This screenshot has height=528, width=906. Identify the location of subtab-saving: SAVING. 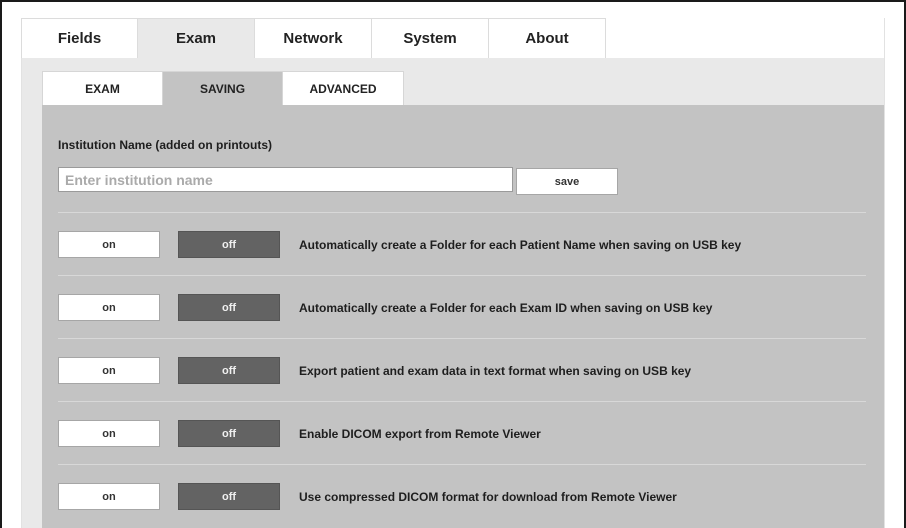
(223, 88).